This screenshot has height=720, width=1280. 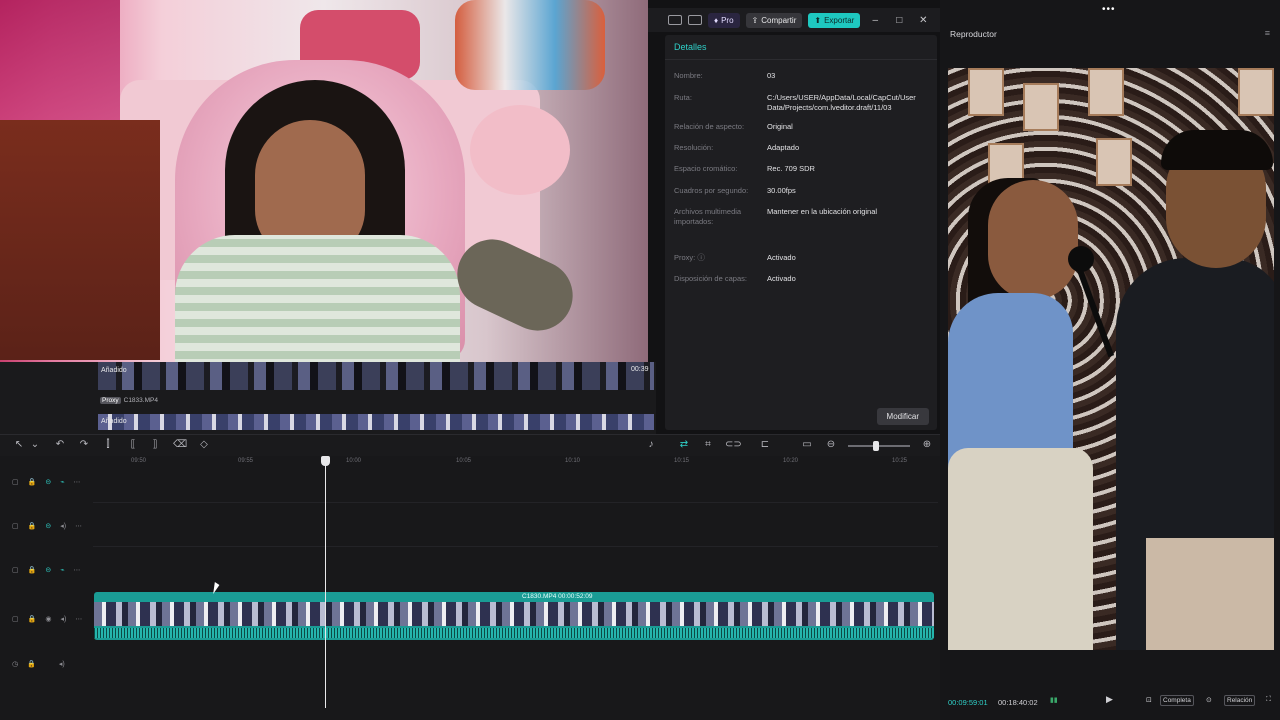 What do you see at coordinates (733, 444) in the screenshot?
I see `link-icon: ⊂⊃` at bounding box center [733, 444].